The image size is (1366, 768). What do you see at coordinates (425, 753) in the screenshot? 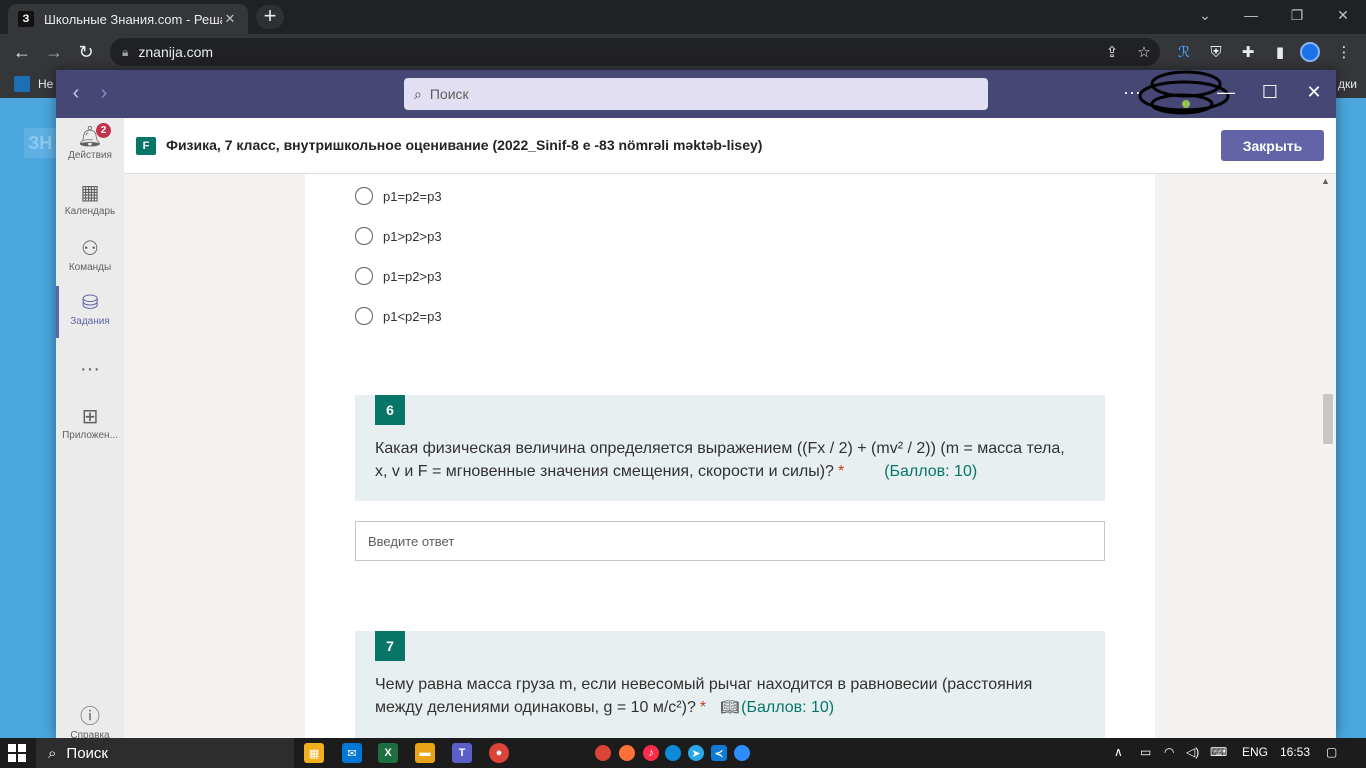
I see `file-explorer-icon: ▬` at bounding box center [425, 753].